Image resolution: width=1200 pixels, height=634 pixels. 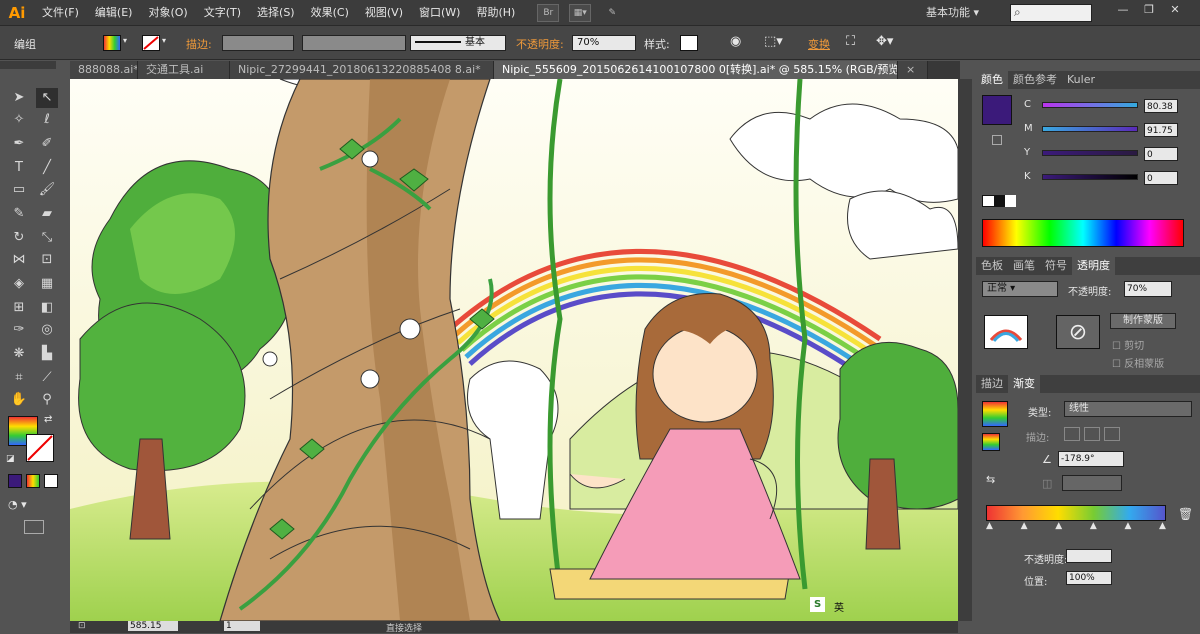 I want to click on cyan-value: 80.38, so click(x=1161, y=106).